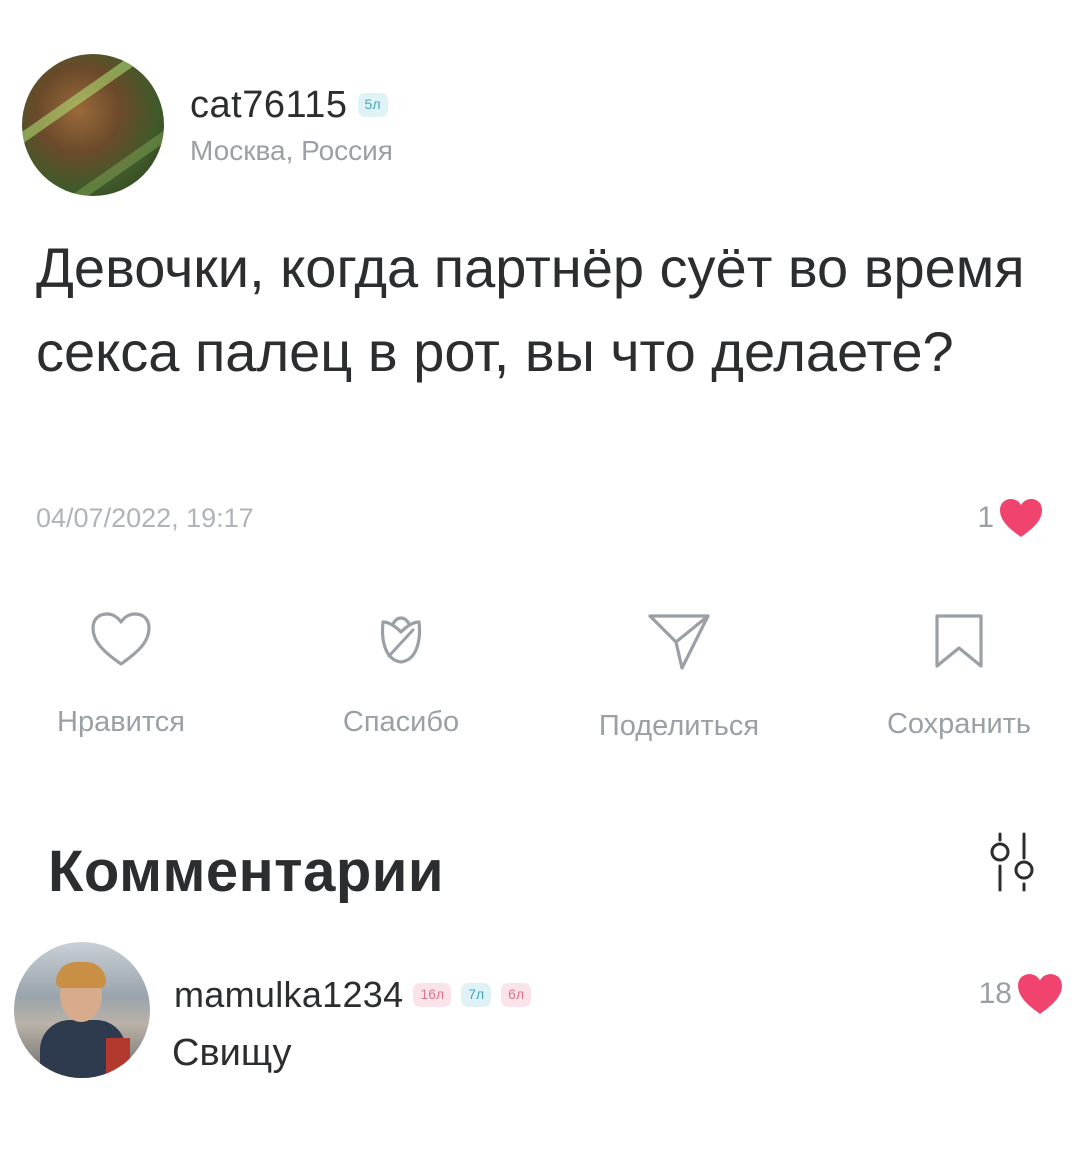 The image size is (1080, 1175). What do you see at coordinates (82, 1010) in the screenshot?
I see `comment-avatar` at bounding box center [82, 1010].